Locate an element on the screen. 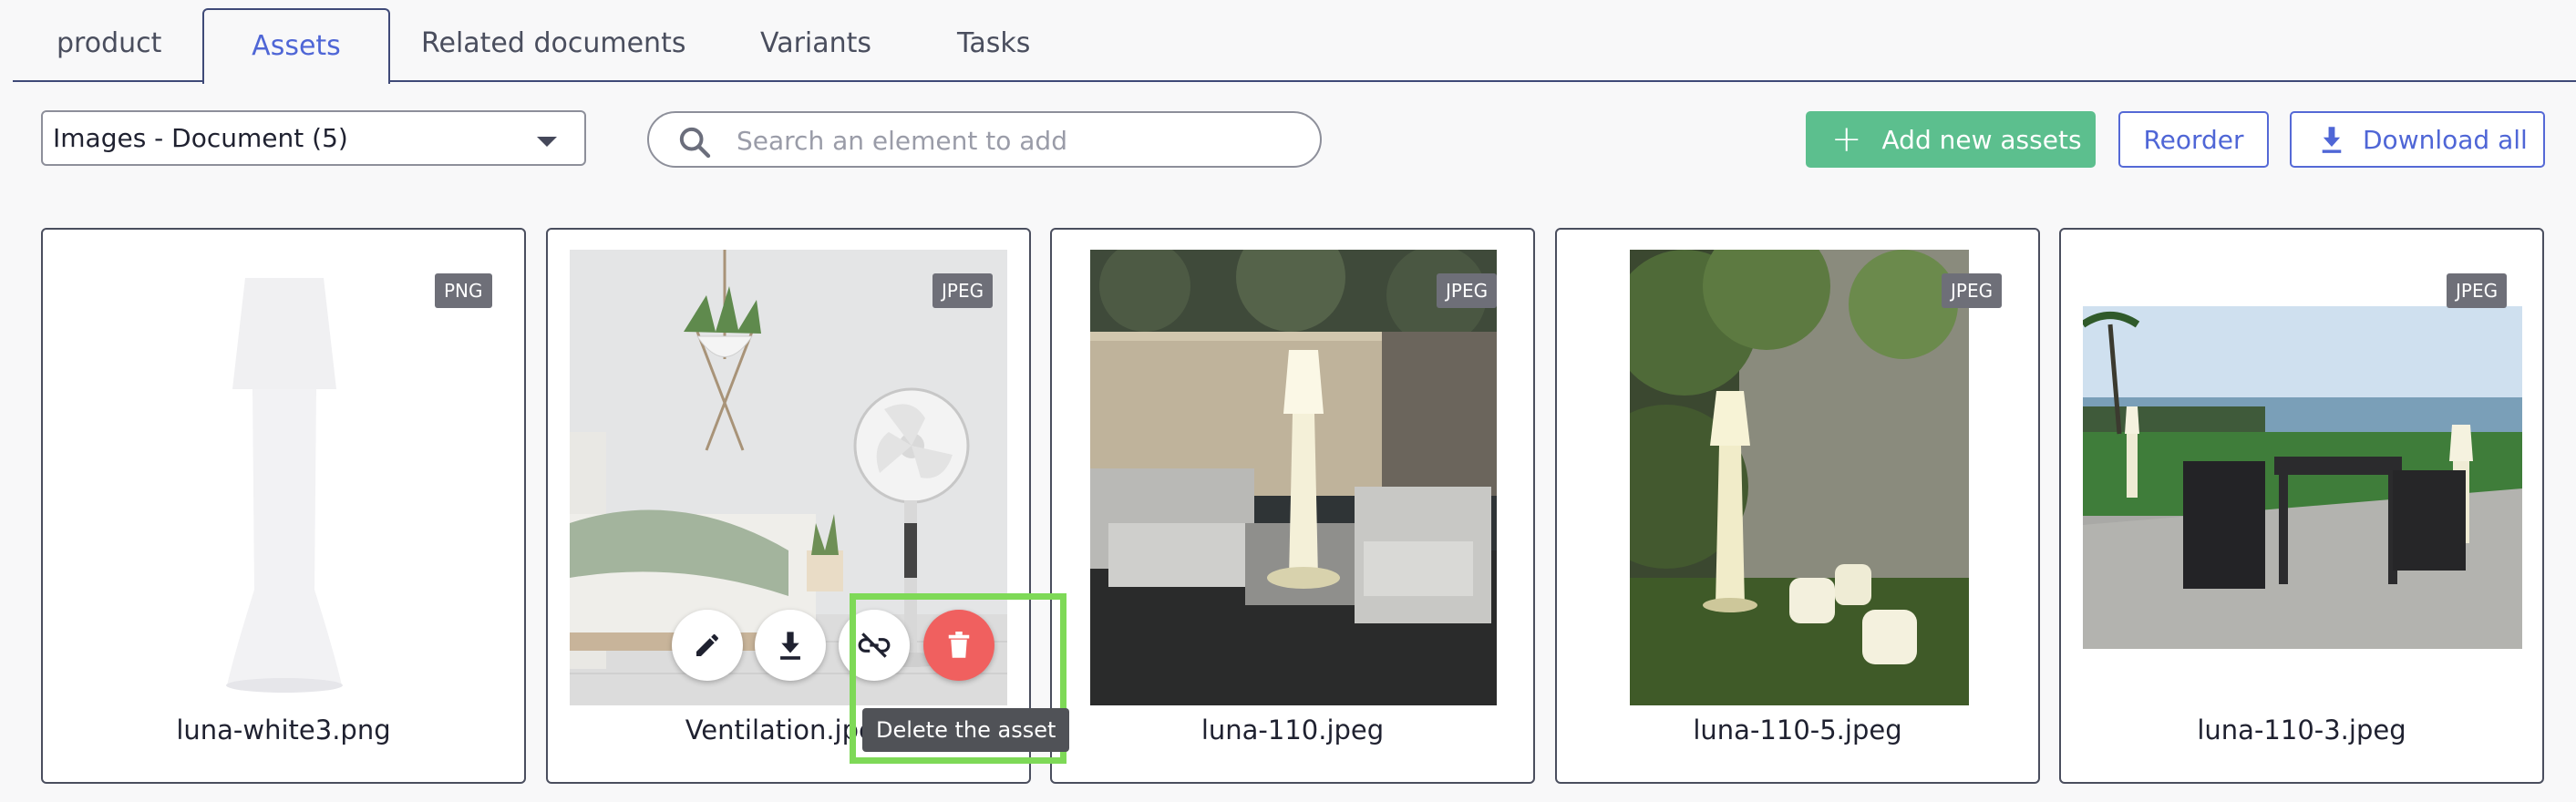 The height and width of the screenshot is (802, 2576). delete-tooltip: Delete the asset is located at coordinates (966, 730).